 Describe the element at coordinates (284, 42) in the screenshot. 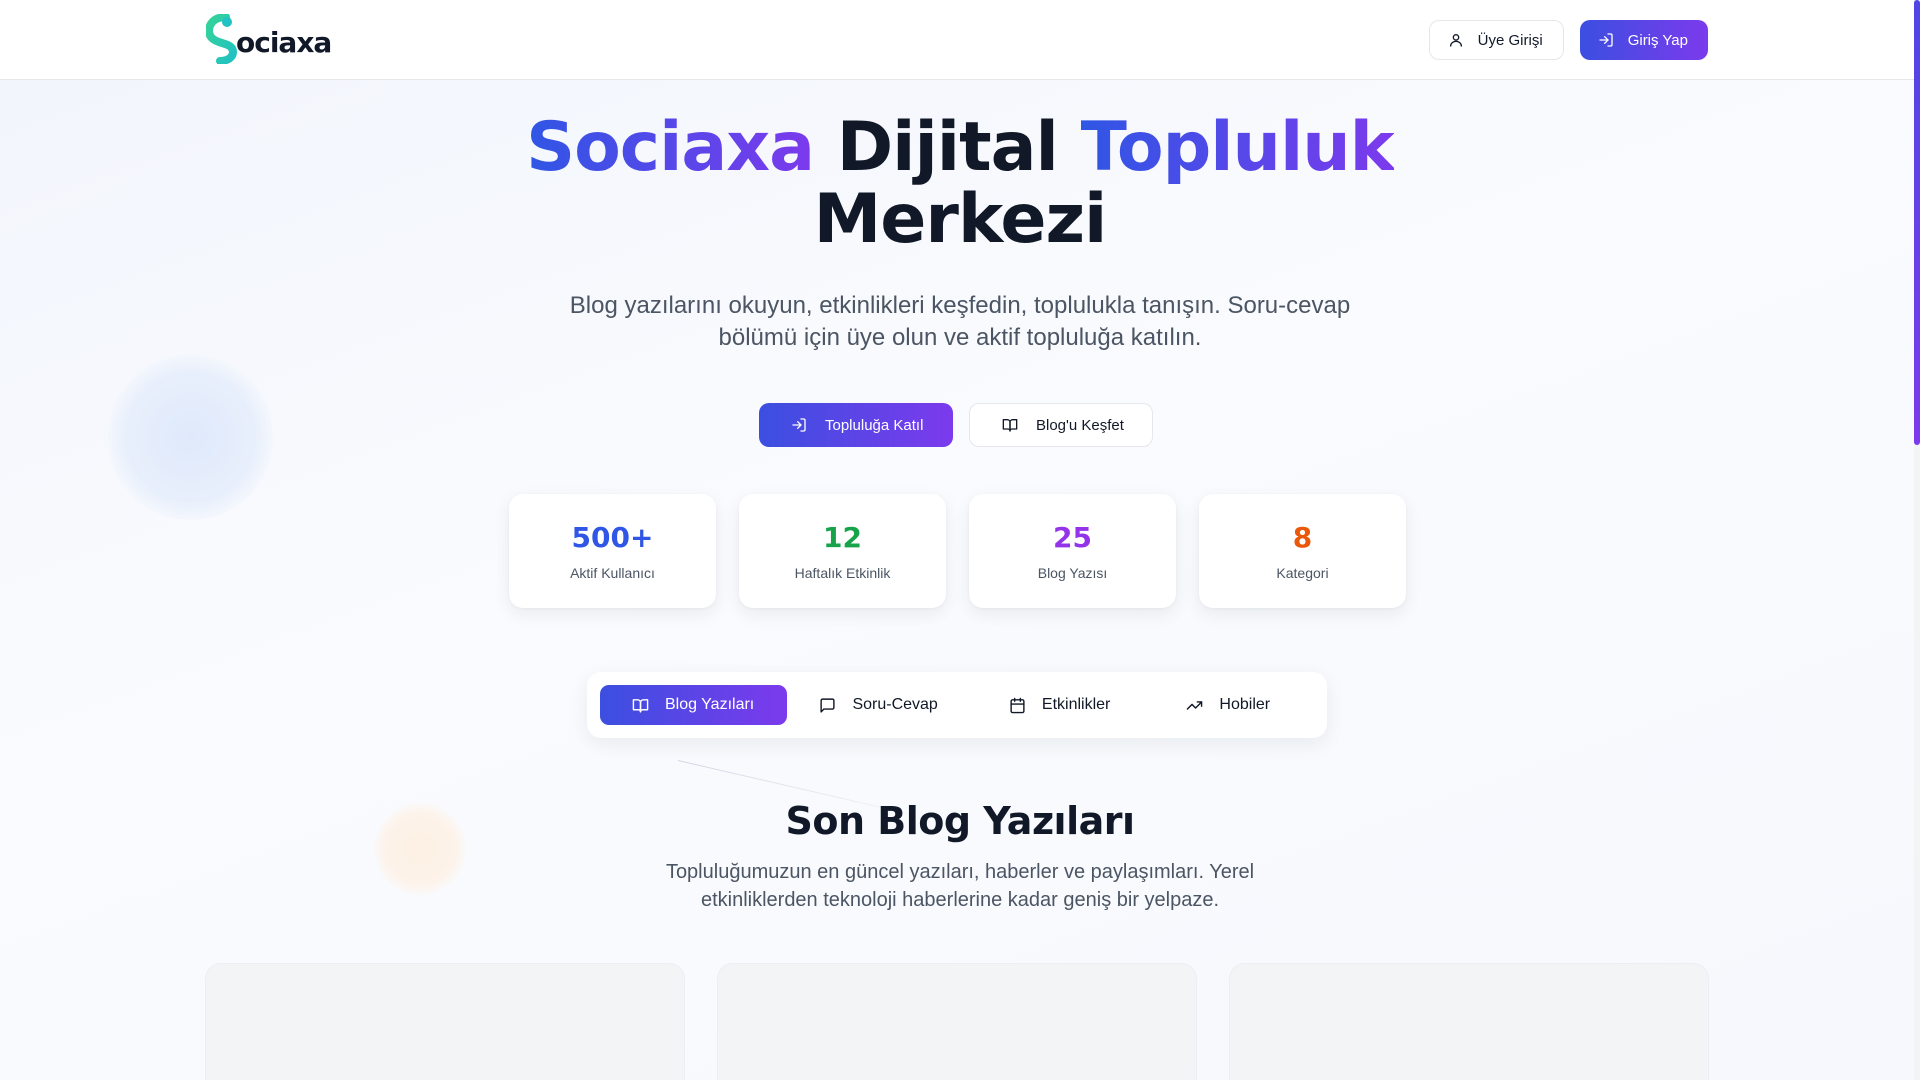

I see `logo-text: ociaxa` at that location.